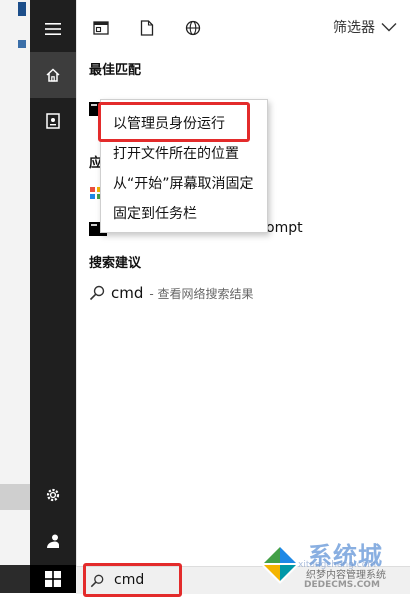  What do you see at coordinates (176, 153) in the screenshot?
I see `open-file-location-item: 打开文件所在的位置` at bounding box center [176, 153].